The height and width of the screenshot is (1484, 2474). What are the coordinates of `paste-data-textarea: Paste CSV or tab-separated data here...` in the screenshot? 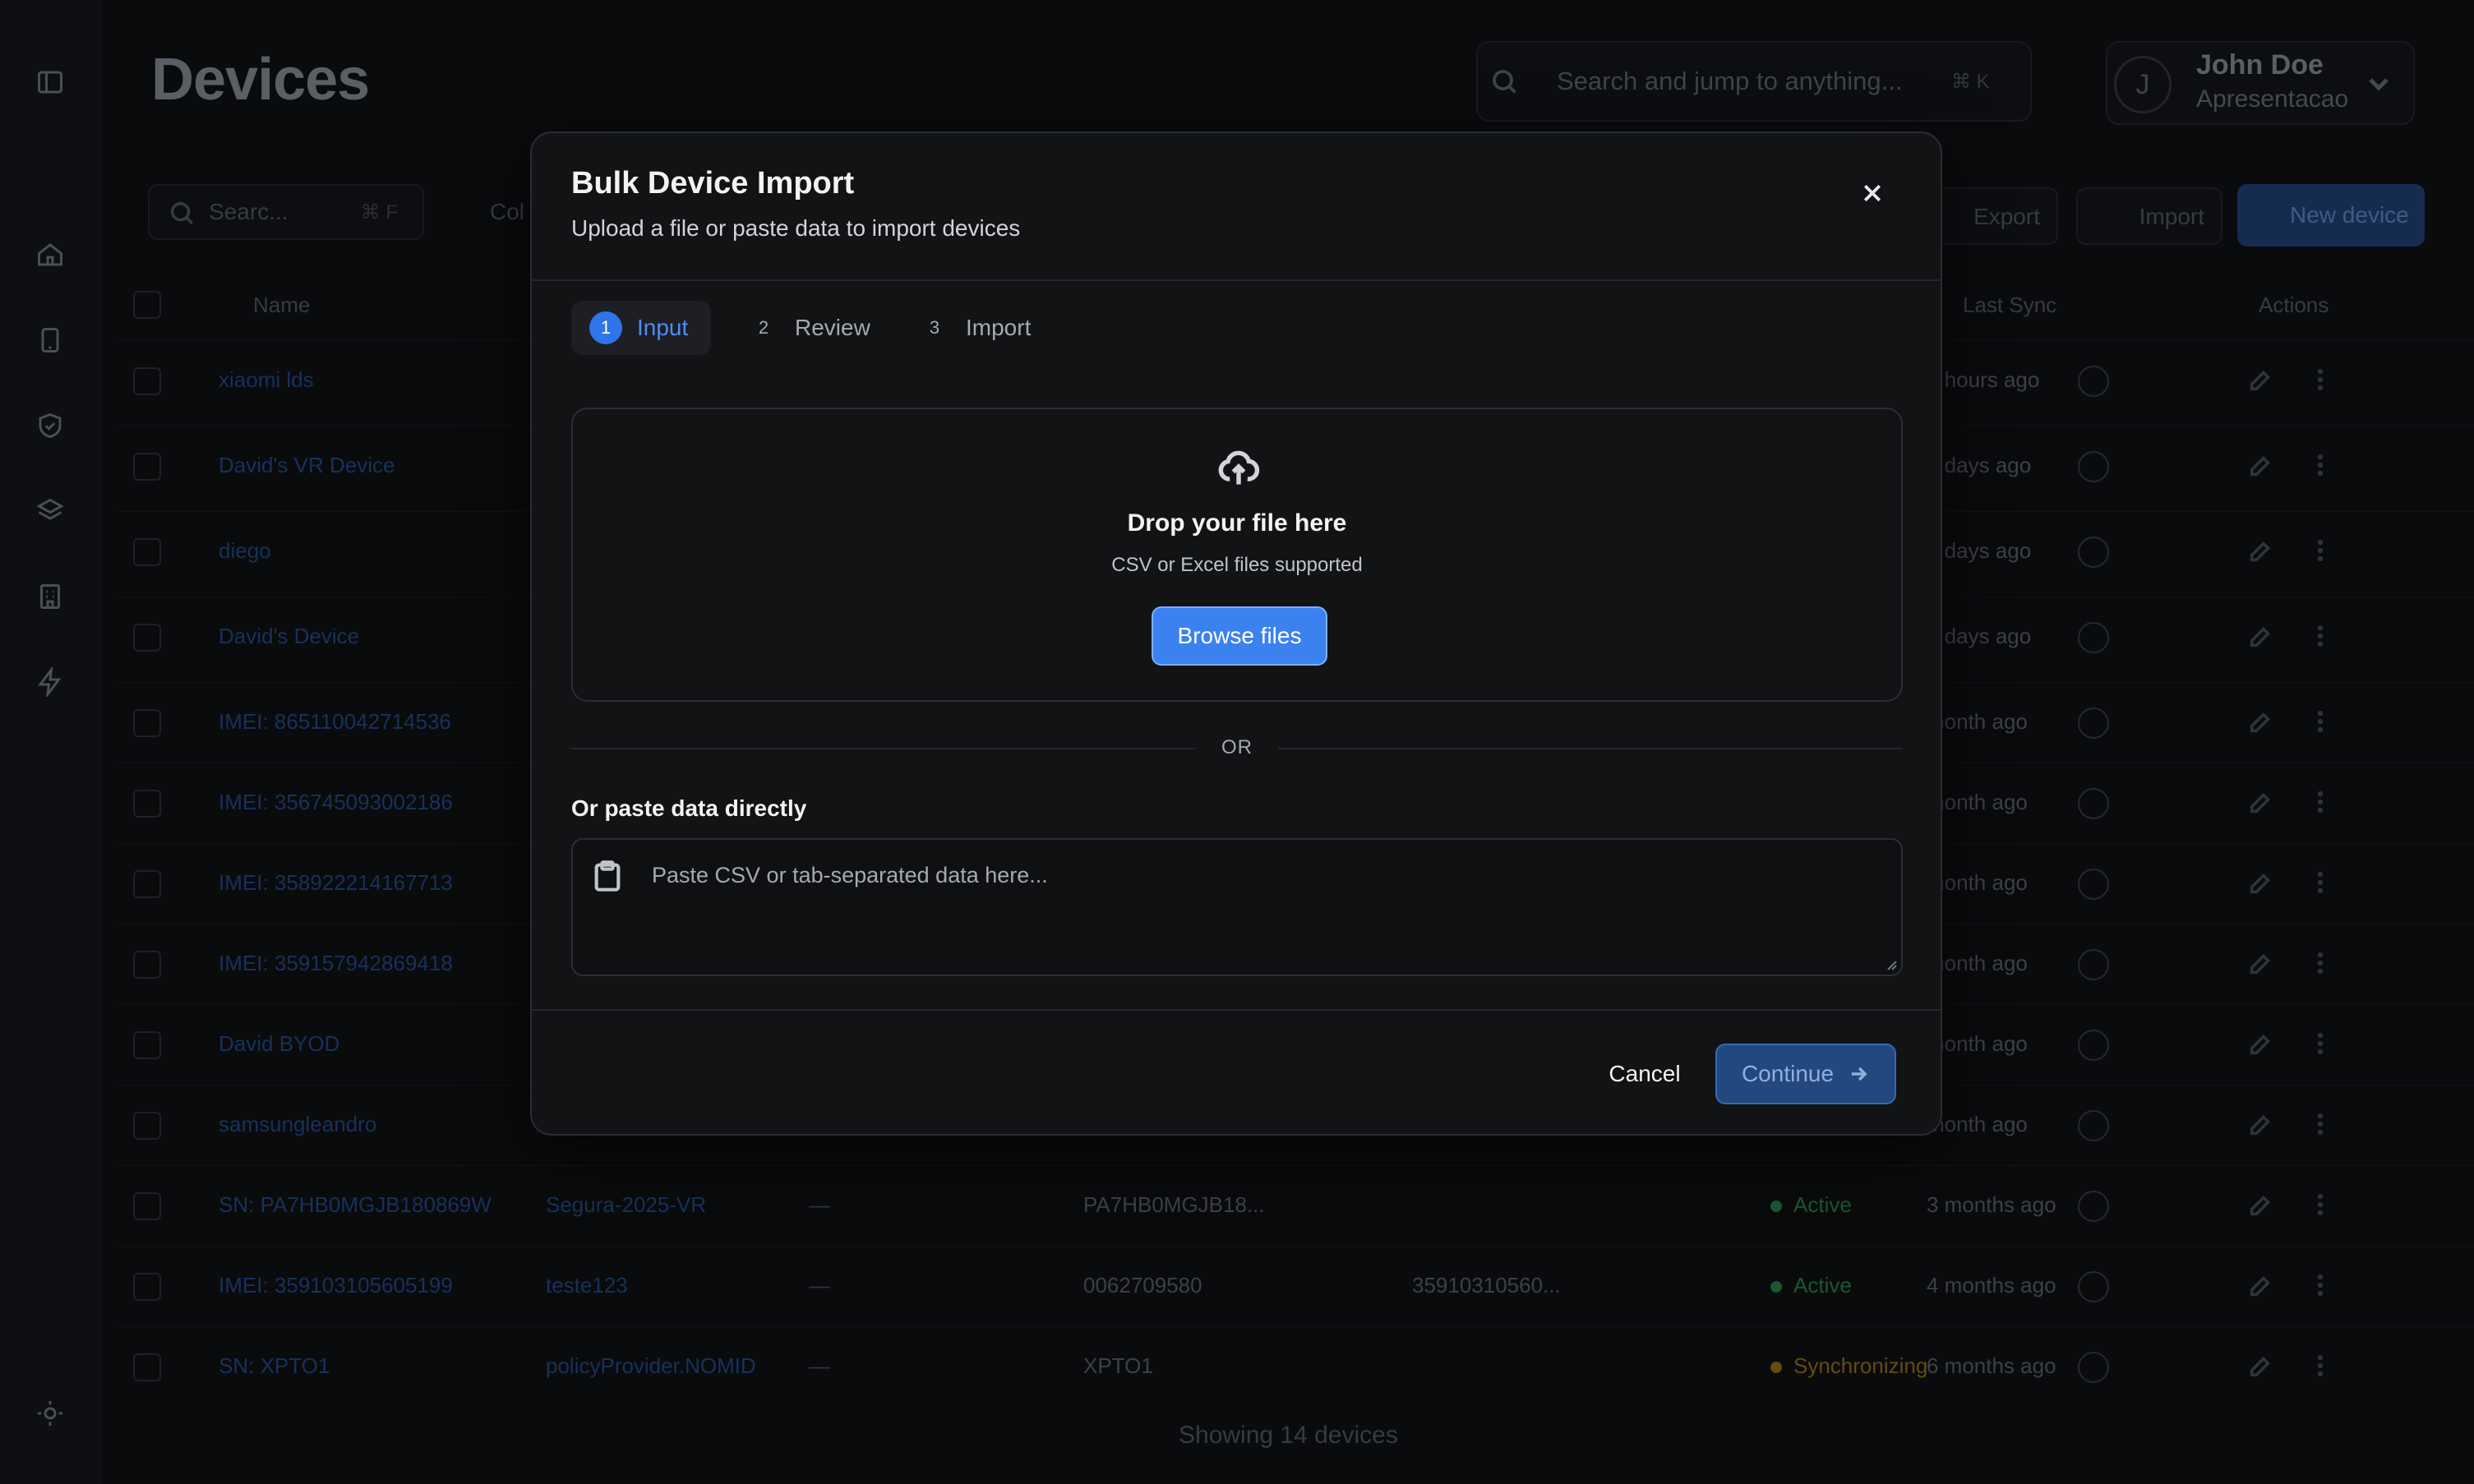 It's located at (1237, 907).